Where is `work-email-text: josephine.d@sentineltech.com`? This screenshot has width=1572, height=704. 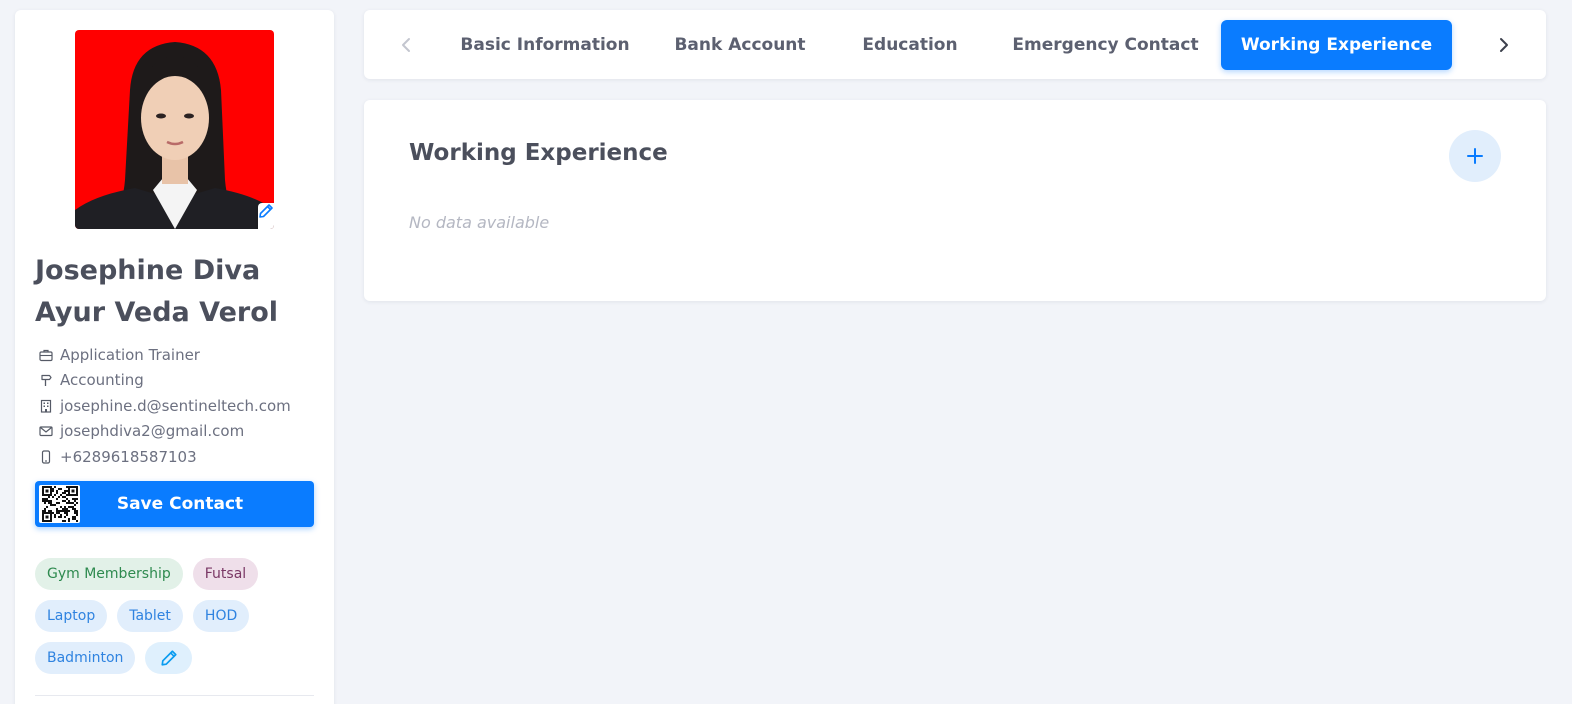 work-email-text: josephine.d@sentineltech.com is located at coordinates (175, 406).